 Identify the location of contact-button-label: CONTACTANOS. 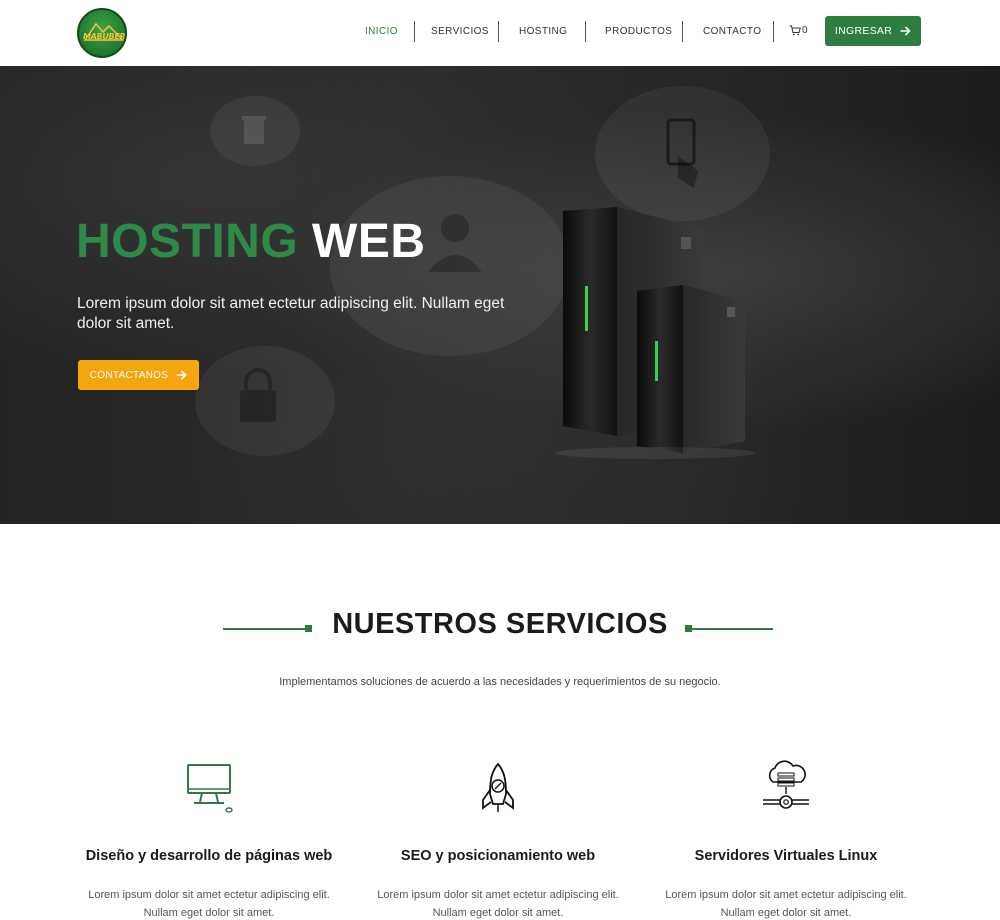
(129, 375).